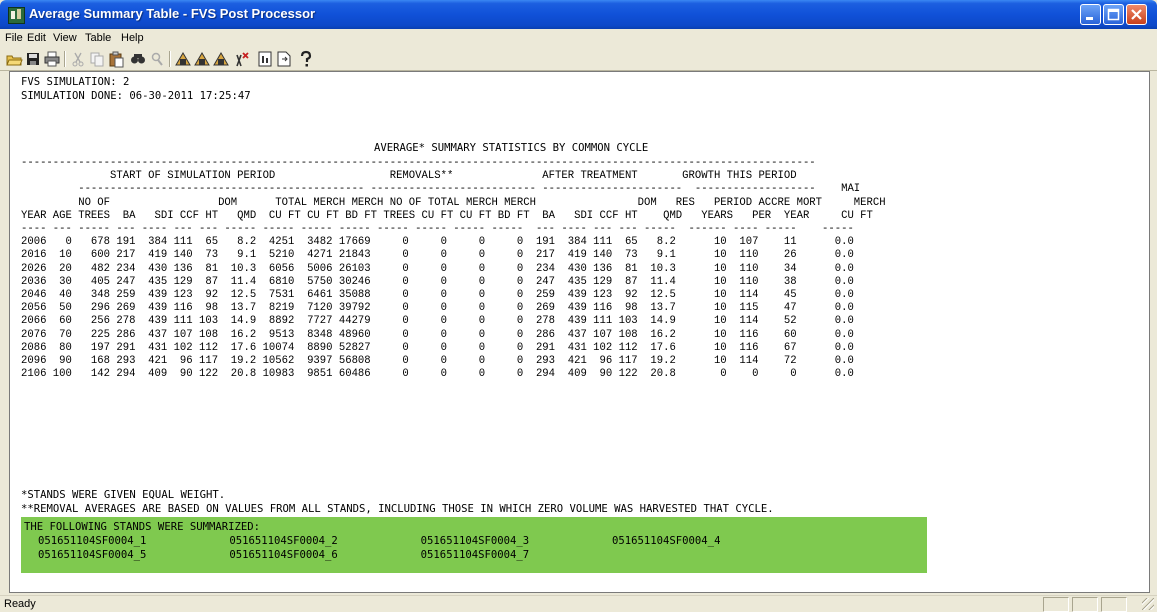 Image resolution: width=1157 pixels, height=612 pixels. I want to click on simulation-label: FVS SIMULATION: 2, so click(75, 82).